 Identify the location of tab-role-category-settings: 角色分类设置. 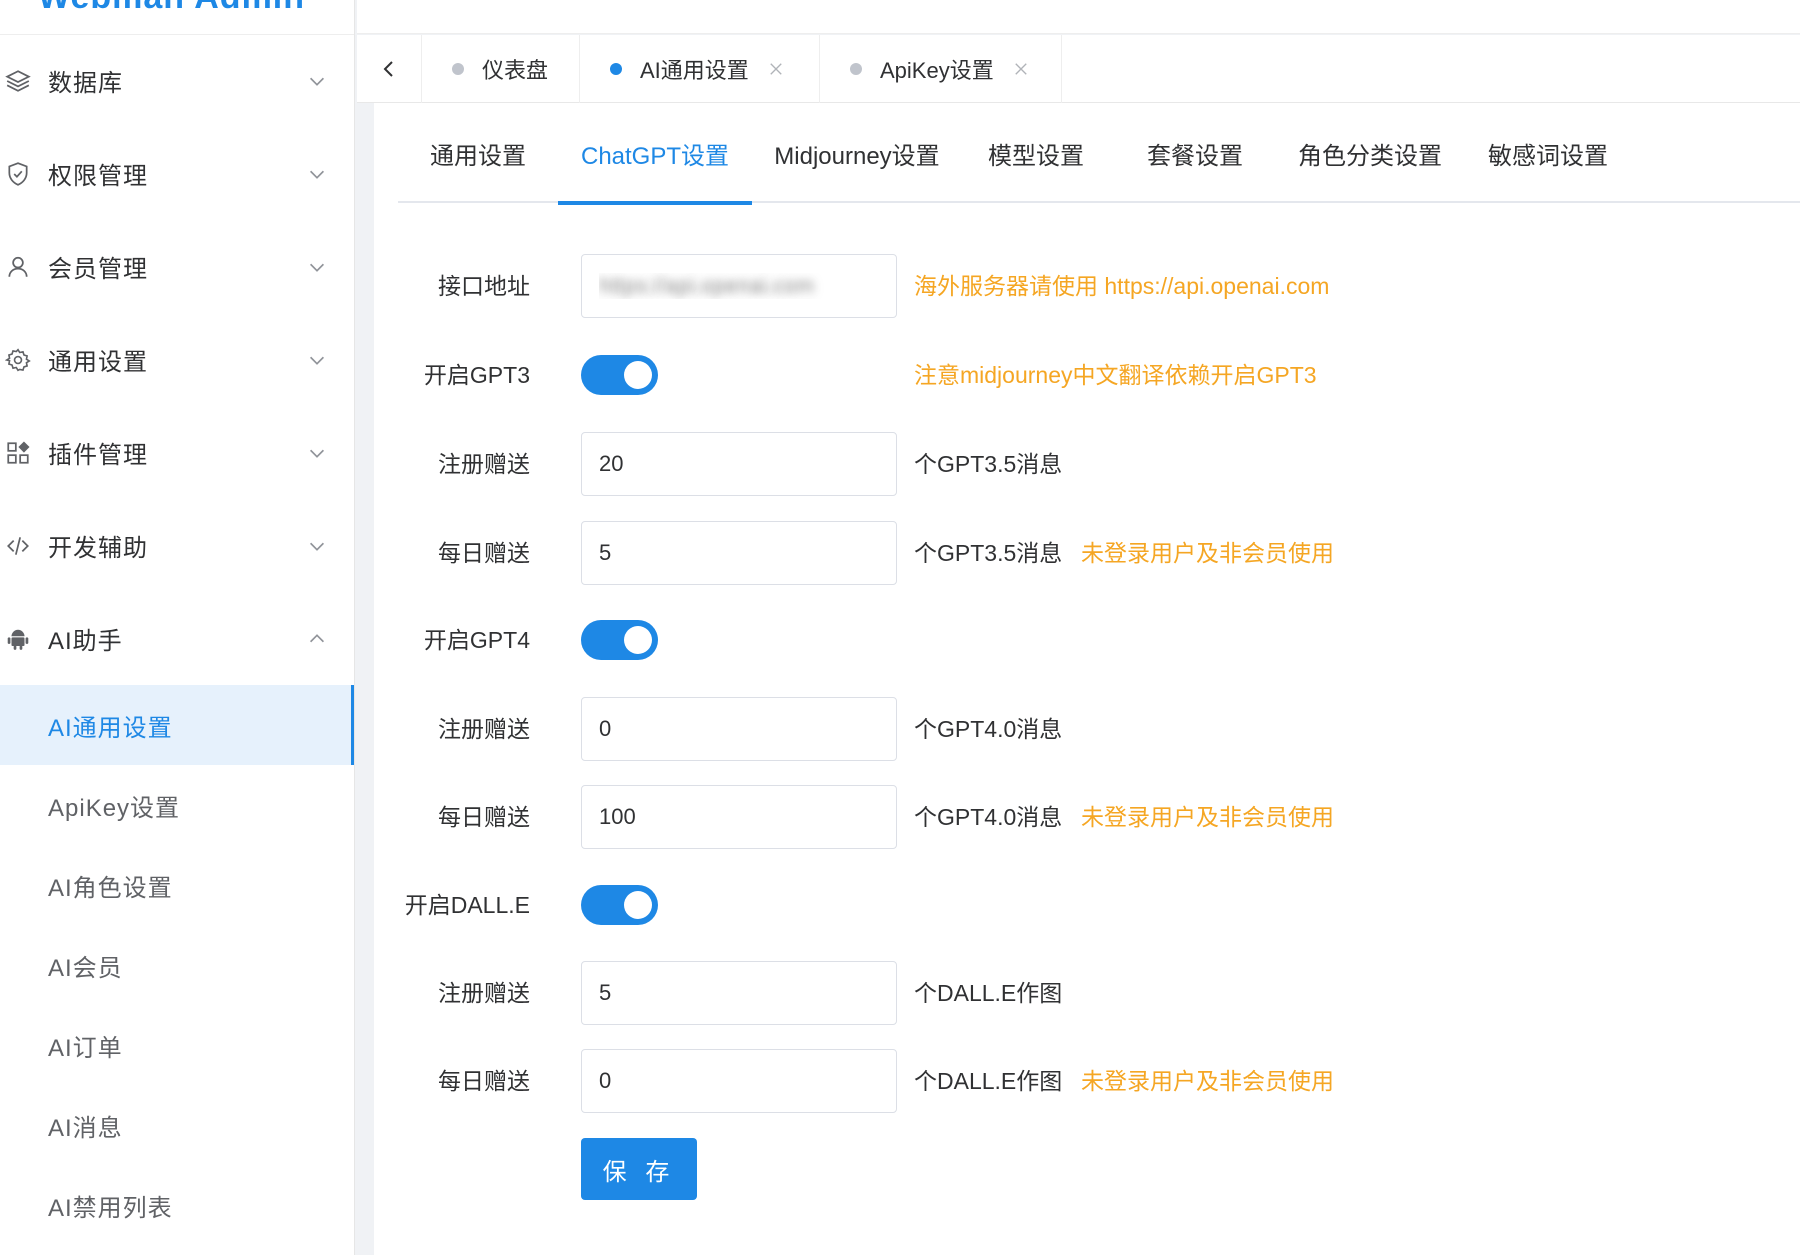
(1370, 153).